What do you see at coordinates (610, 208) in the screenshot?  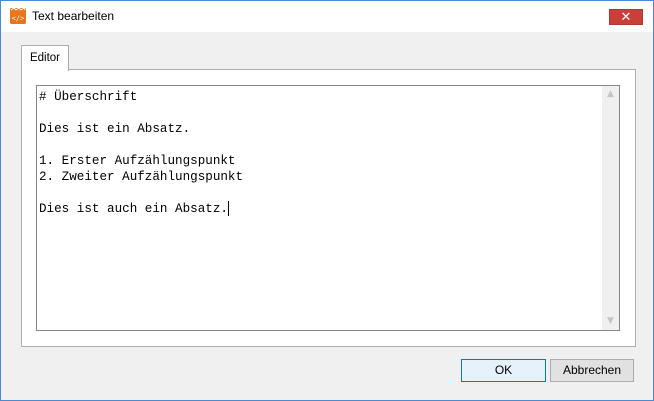 I see `vertical-scrollbar: ▲ ▼` at bounding box center [610, 208].